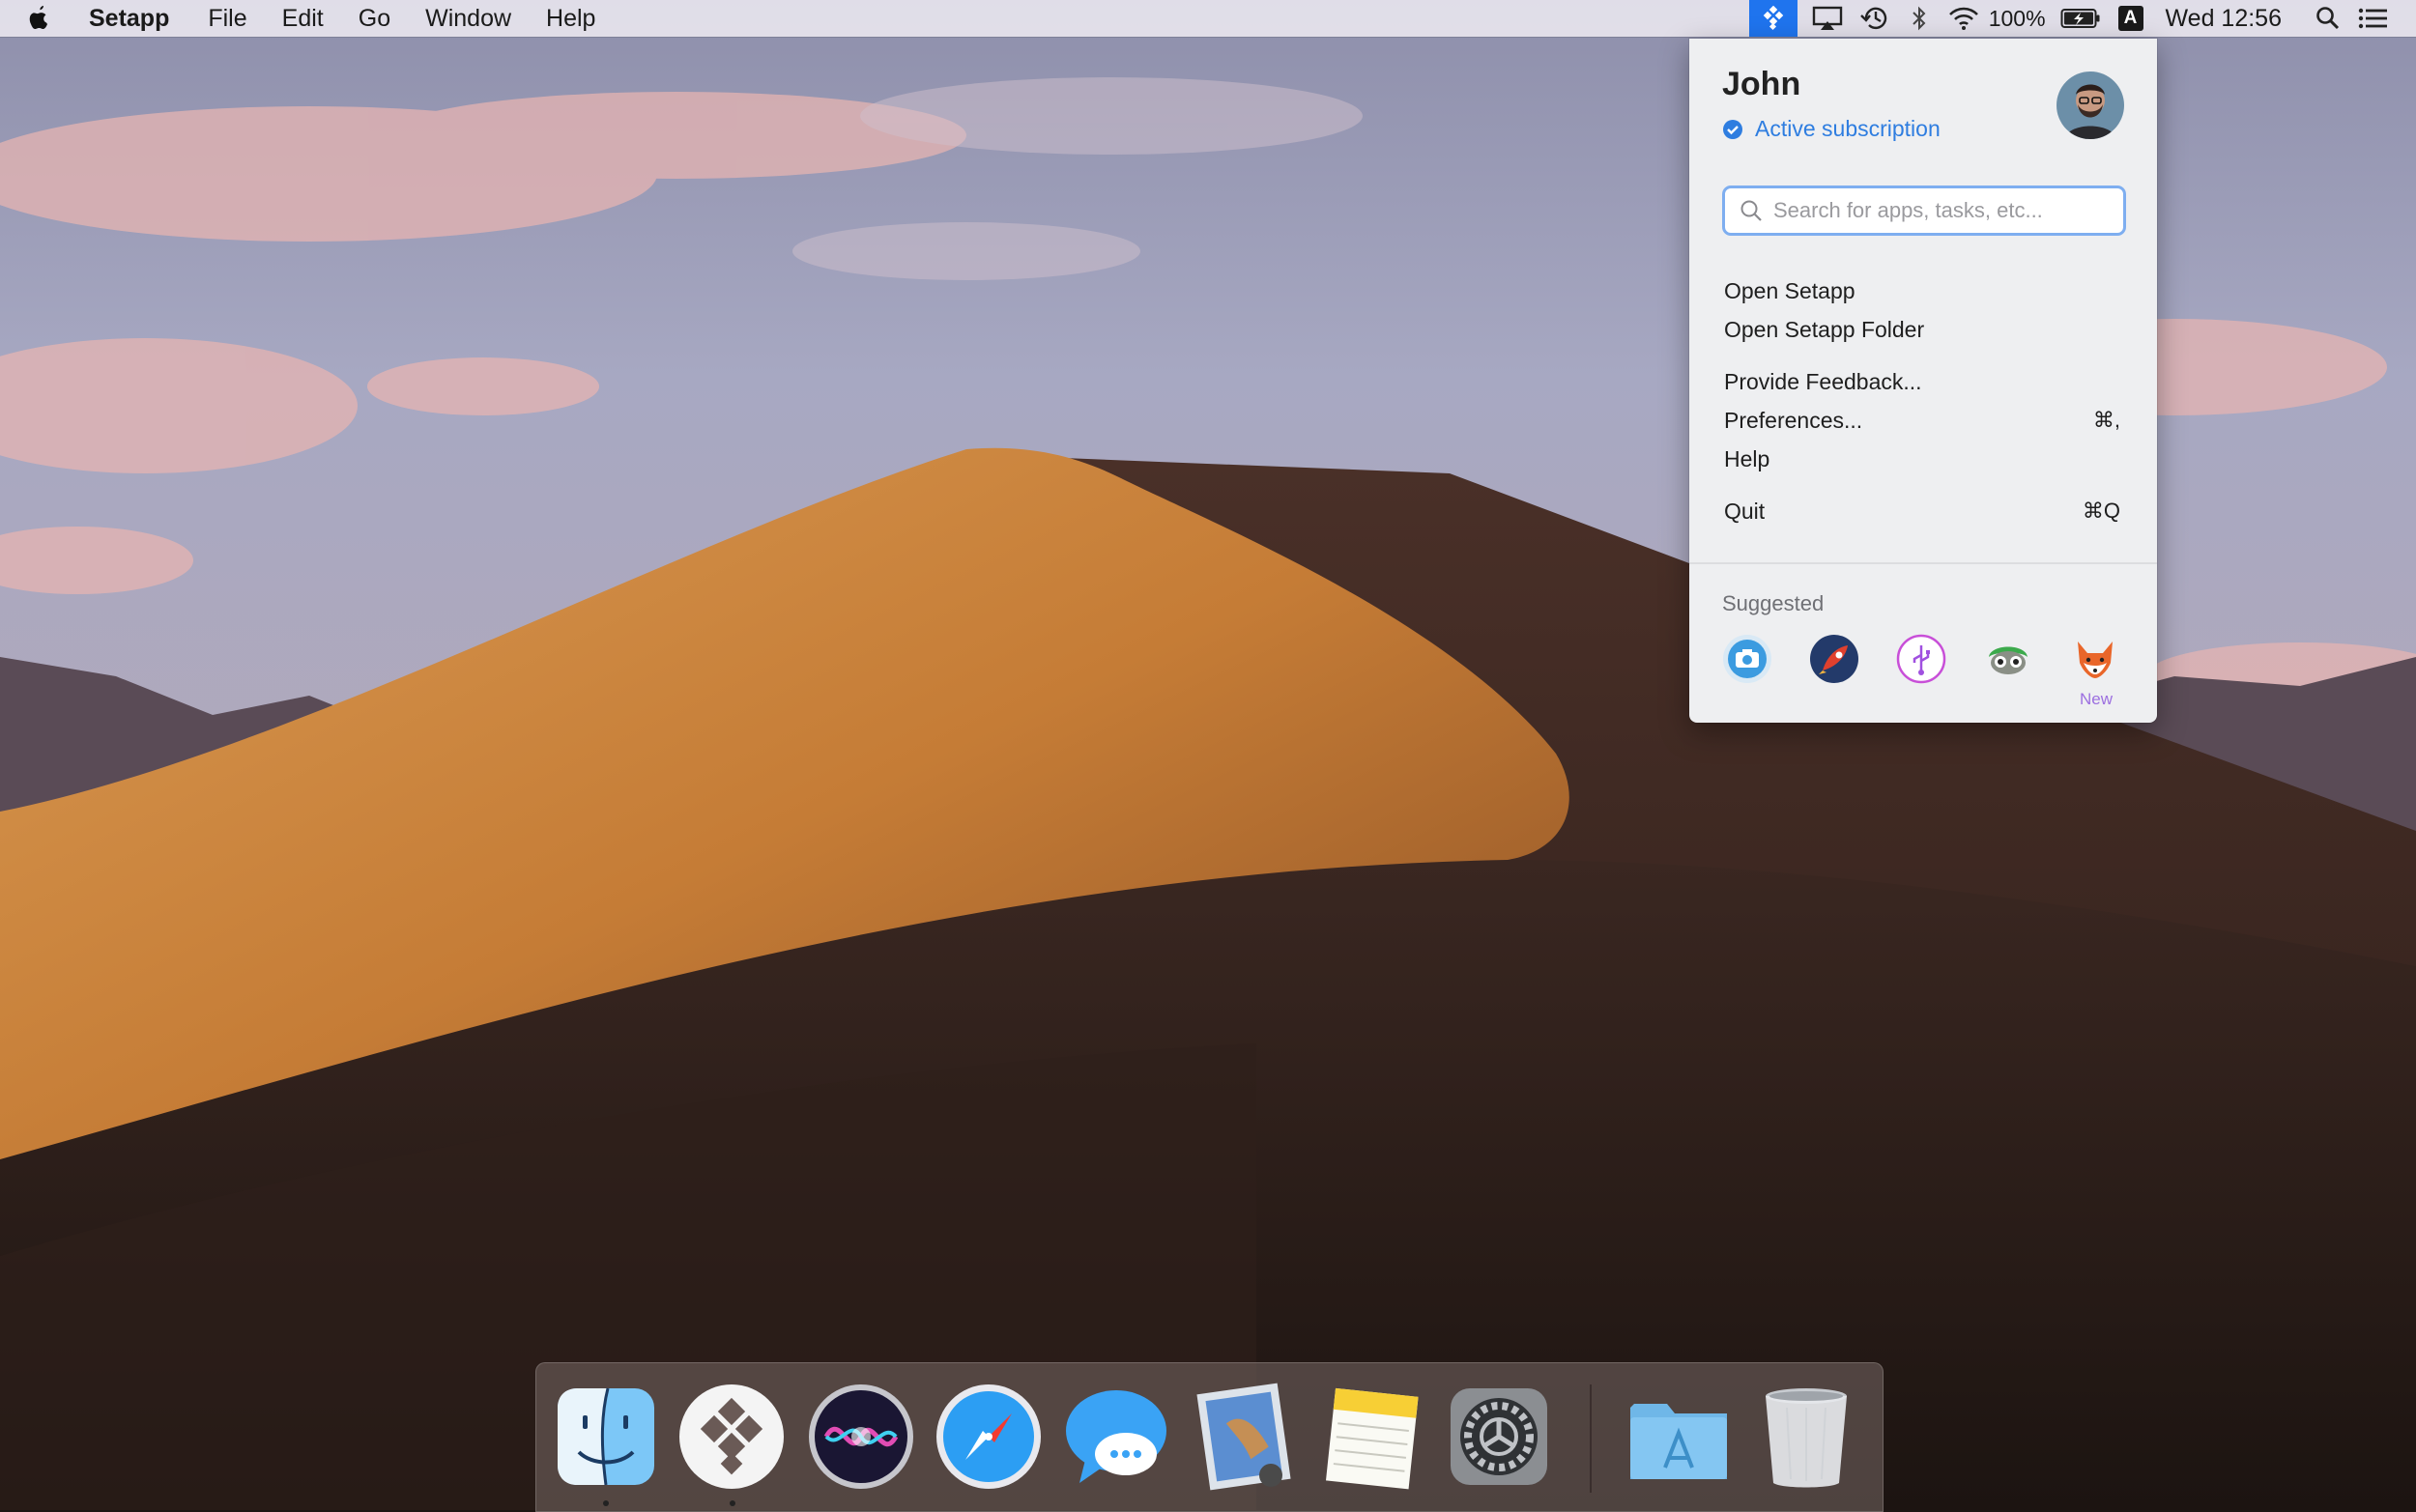 This screenshot has height=1512, width=2416. I want to click on menu-quit: Quit ⌘Q, so click(1925, 511).